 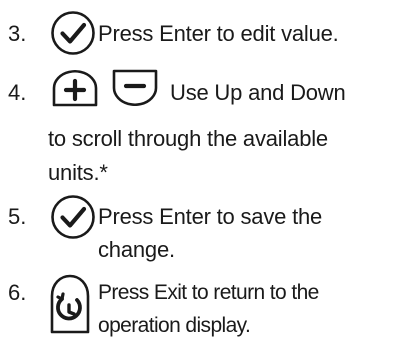 I want to click on step-3-text: Press Enter to edit value., so click(x=218, y=33).